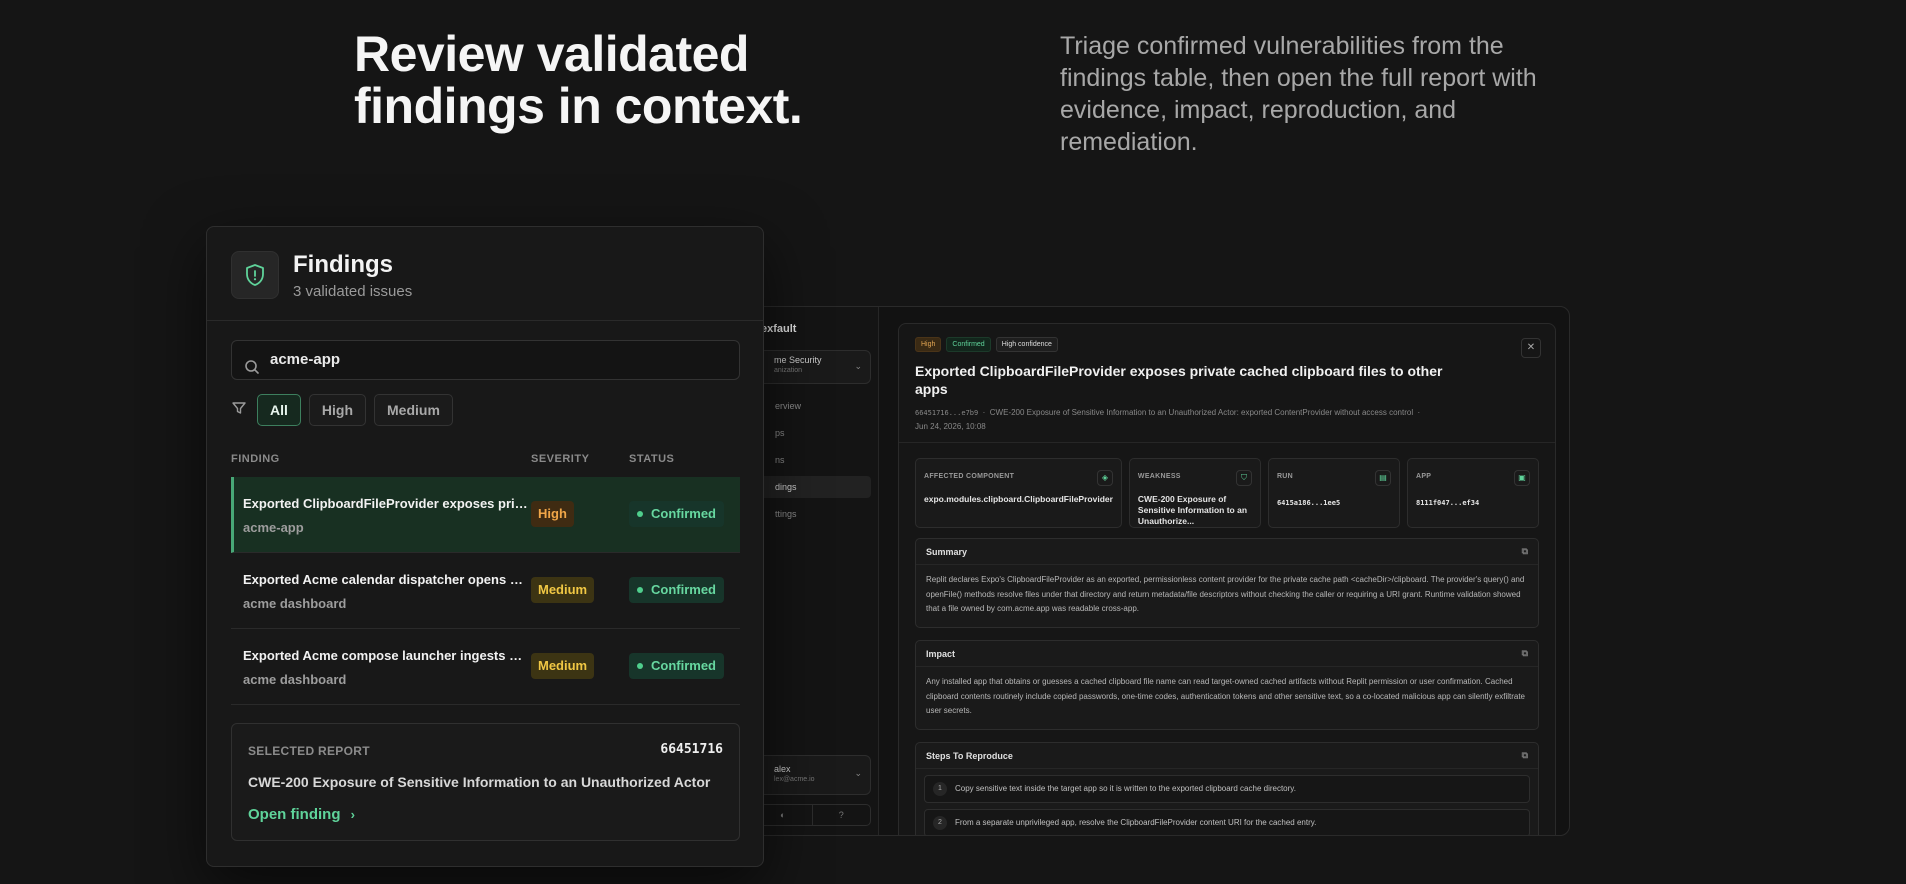 The height and width of the screenshot is (884, 1906). Describe the element at coordinates (301, 814) in the screenshot. I see `open-finding-link: Open finding ›` at that location.